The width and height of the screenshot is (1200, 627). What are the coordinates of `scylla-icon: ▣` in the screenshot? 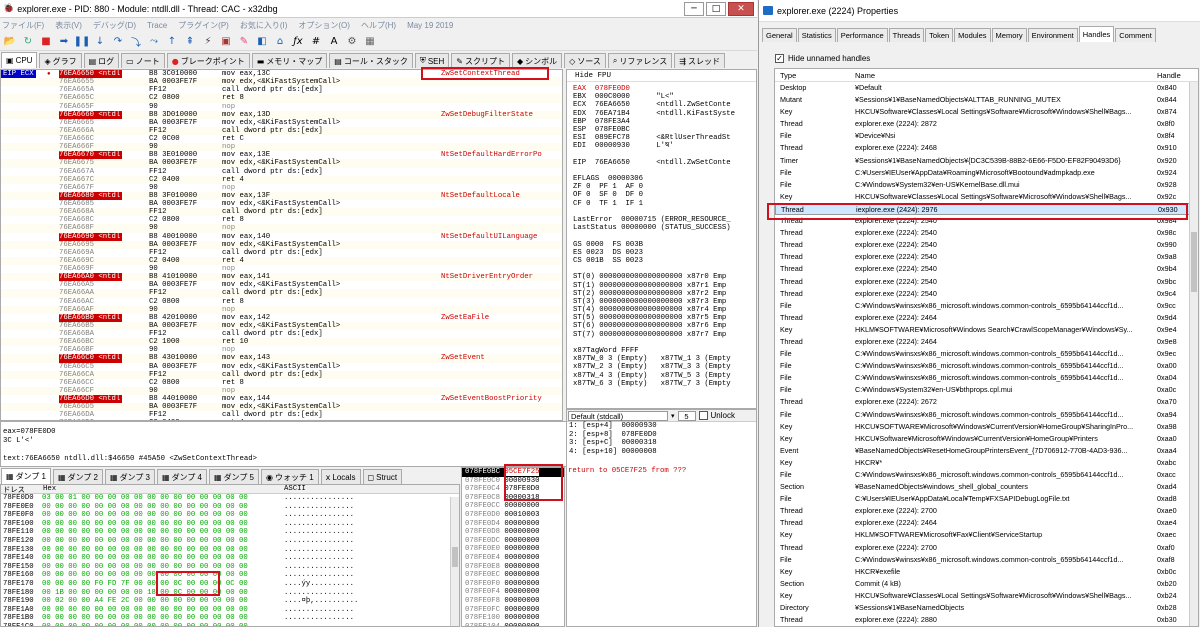 It's located at (226, 41).